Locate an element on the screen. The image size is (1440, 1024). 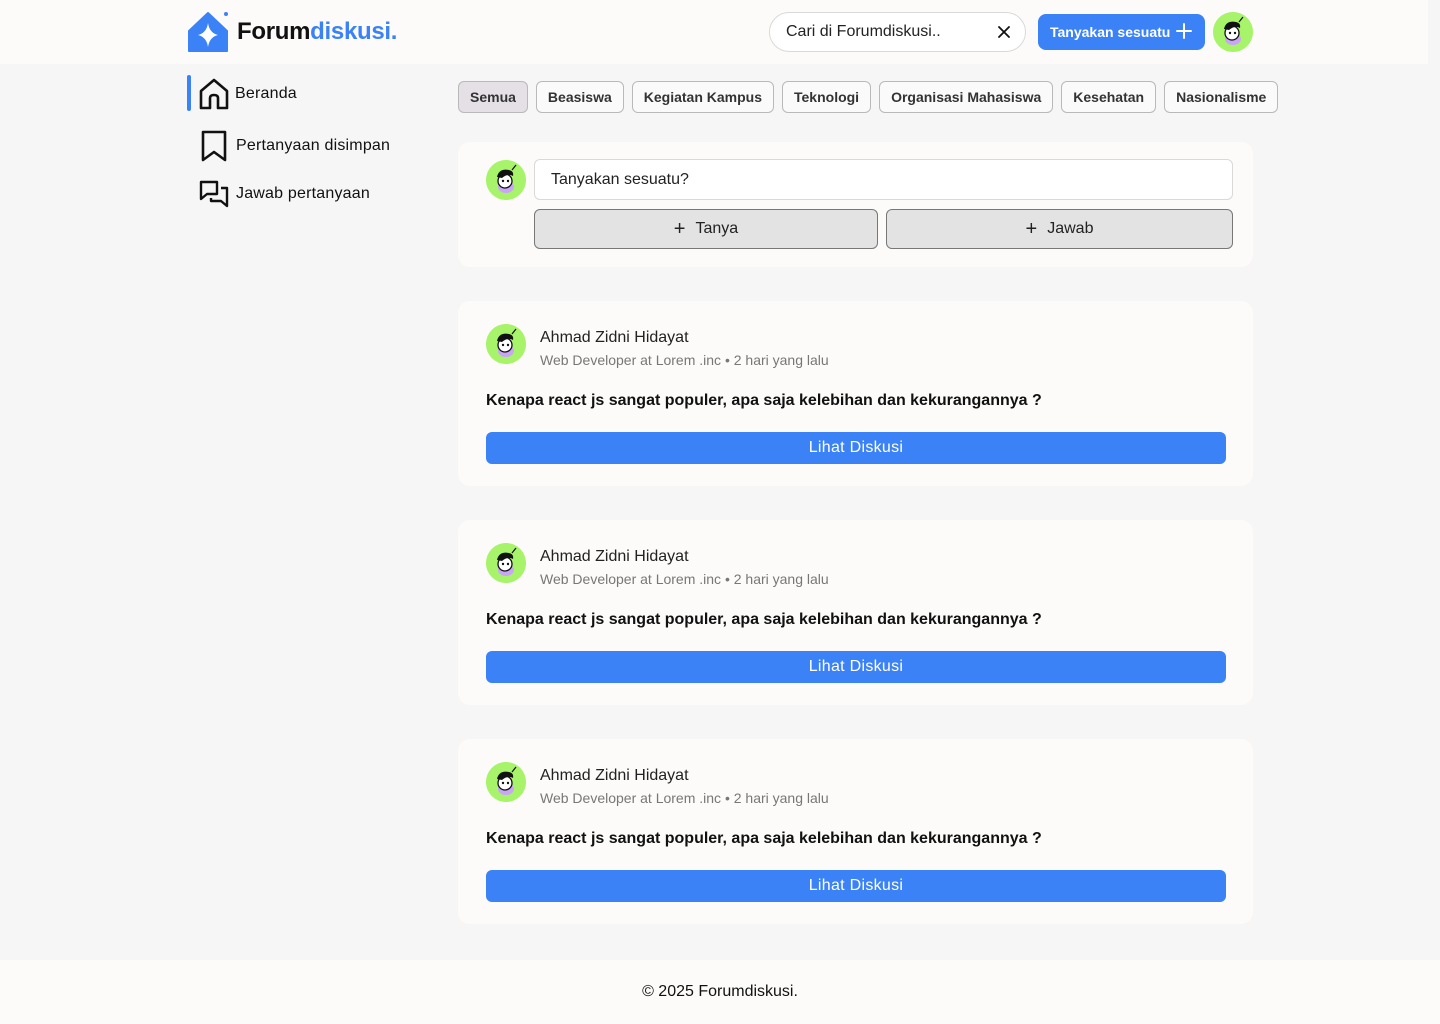
jawab-button: + Jawab is located at coordinates (1059, 229).